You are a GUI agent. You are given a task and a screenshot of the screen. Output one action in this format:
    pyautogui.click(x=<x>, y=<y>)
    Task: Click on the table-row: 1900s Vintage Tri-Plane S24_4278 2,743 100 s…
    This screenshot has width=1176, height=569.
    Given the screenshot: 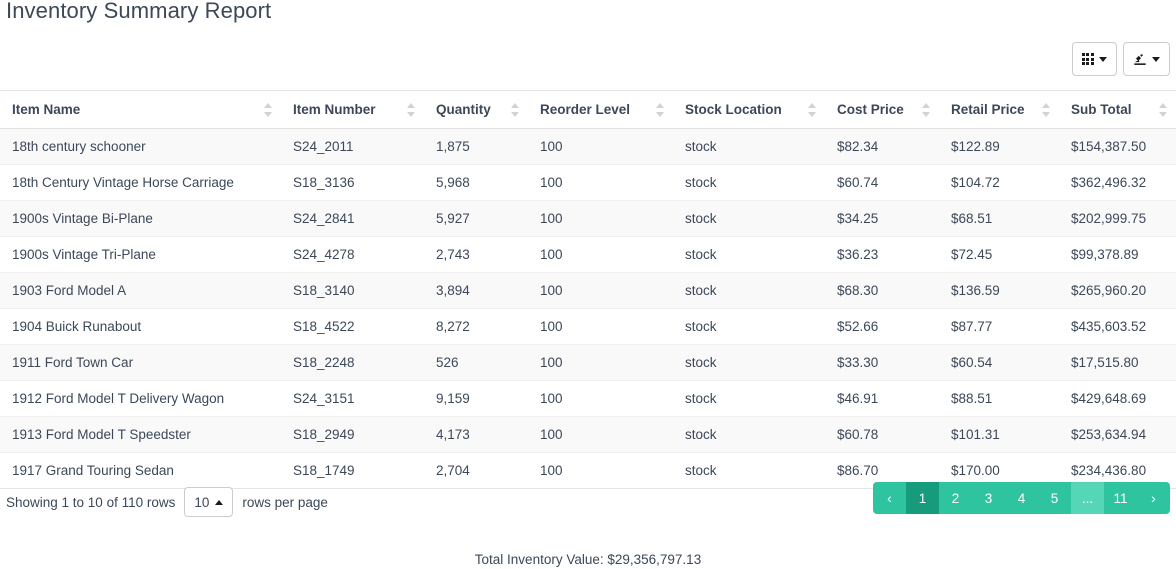 What is the action you would take?
    pyautogui.click(x=588, y=254)
    